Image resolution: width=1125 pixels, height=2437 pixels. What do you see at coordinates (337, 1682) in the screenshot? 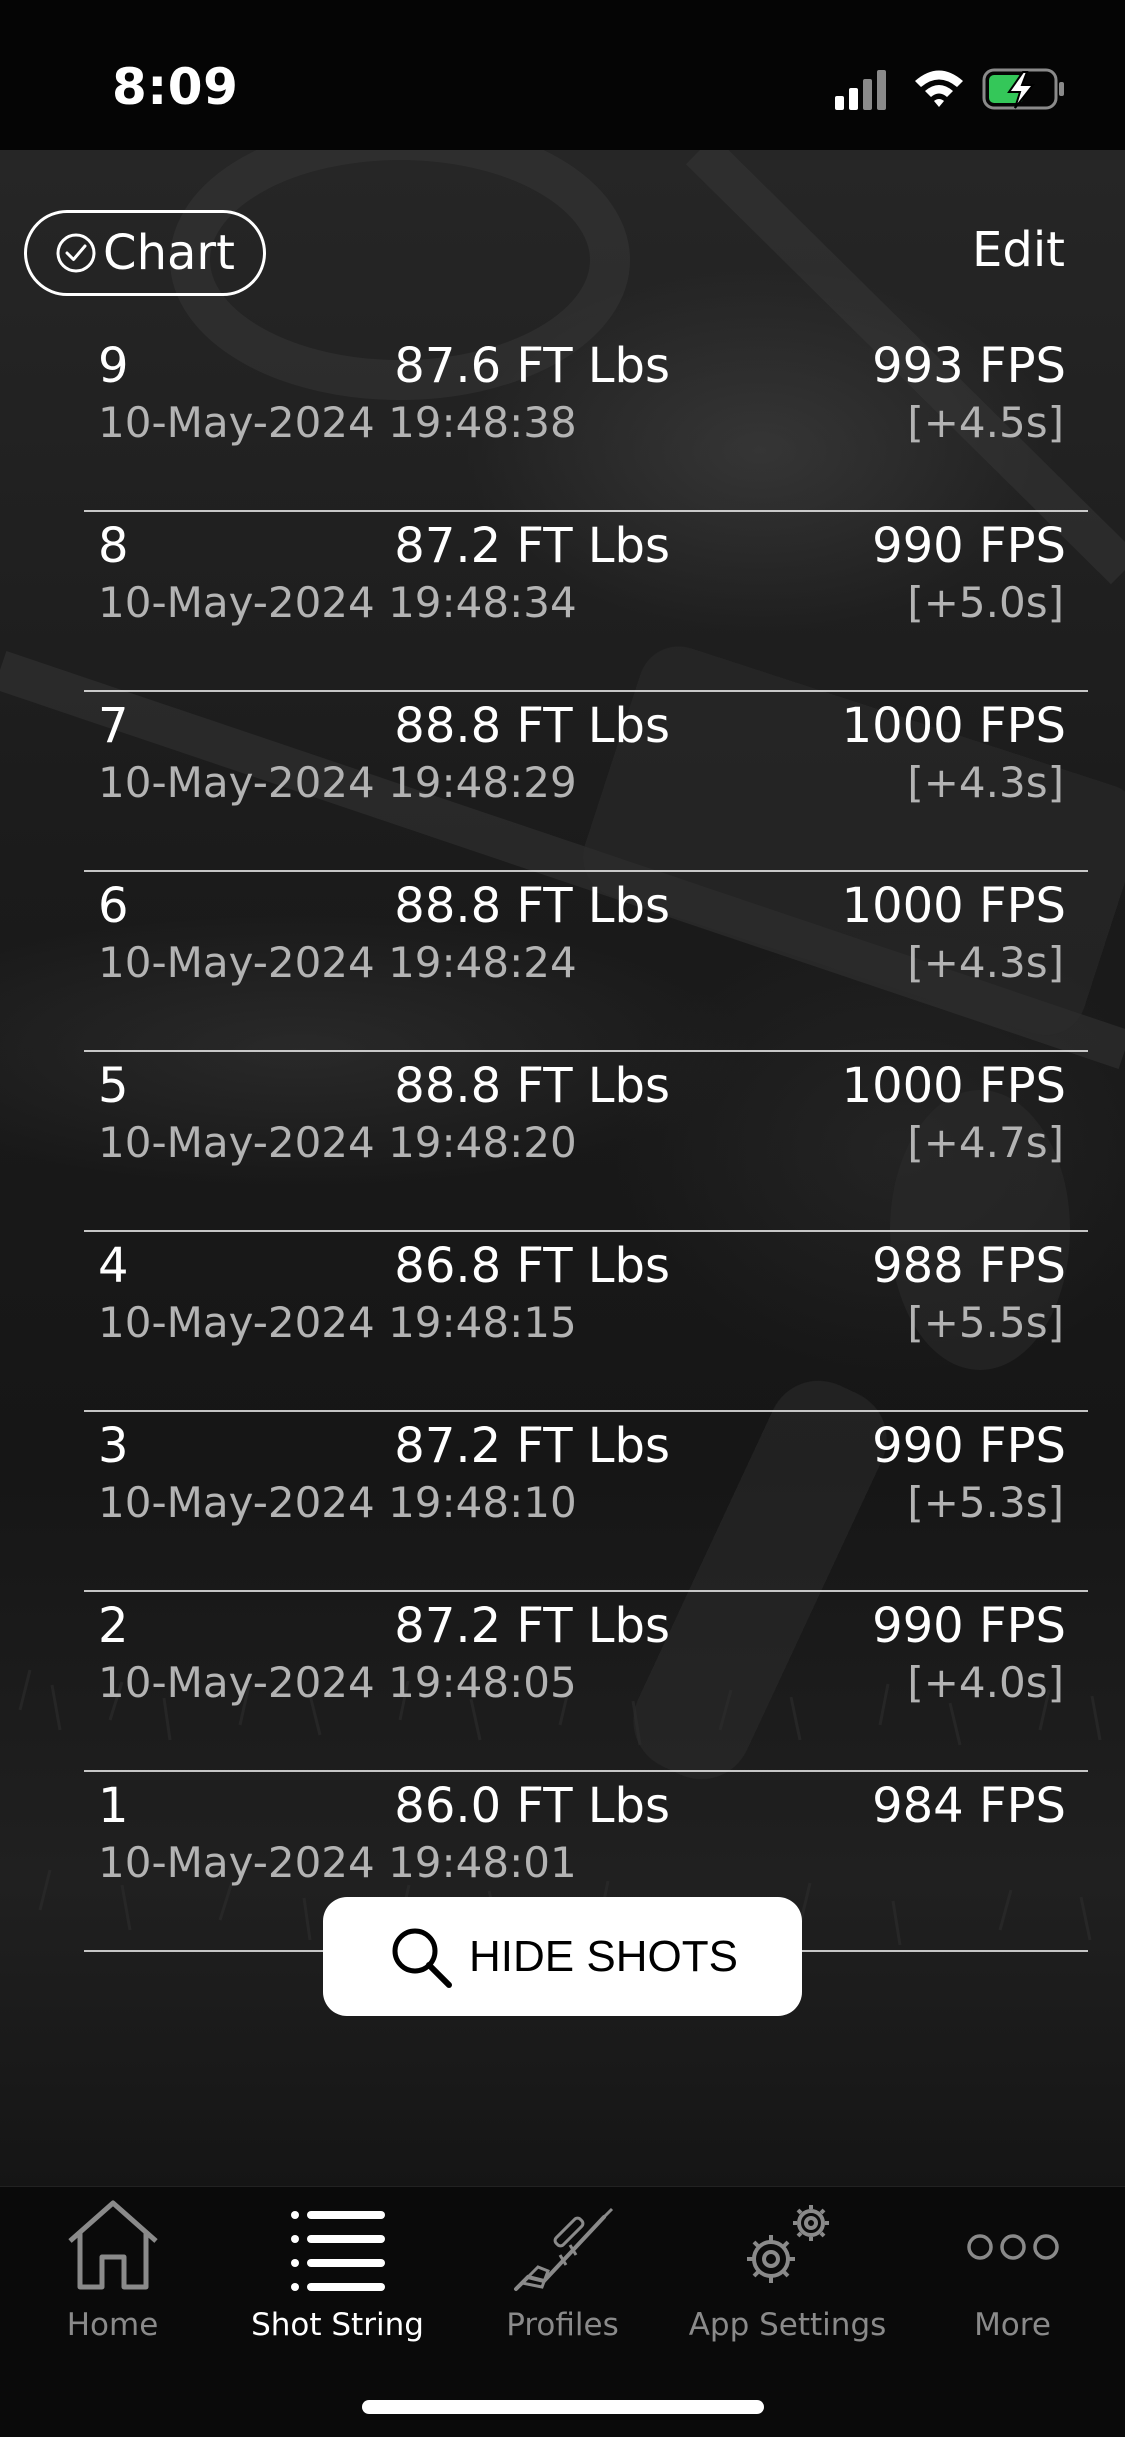
I see `shot-timestamp: 10-May-2024 19:48:05` at bounding box center [337, 1682].